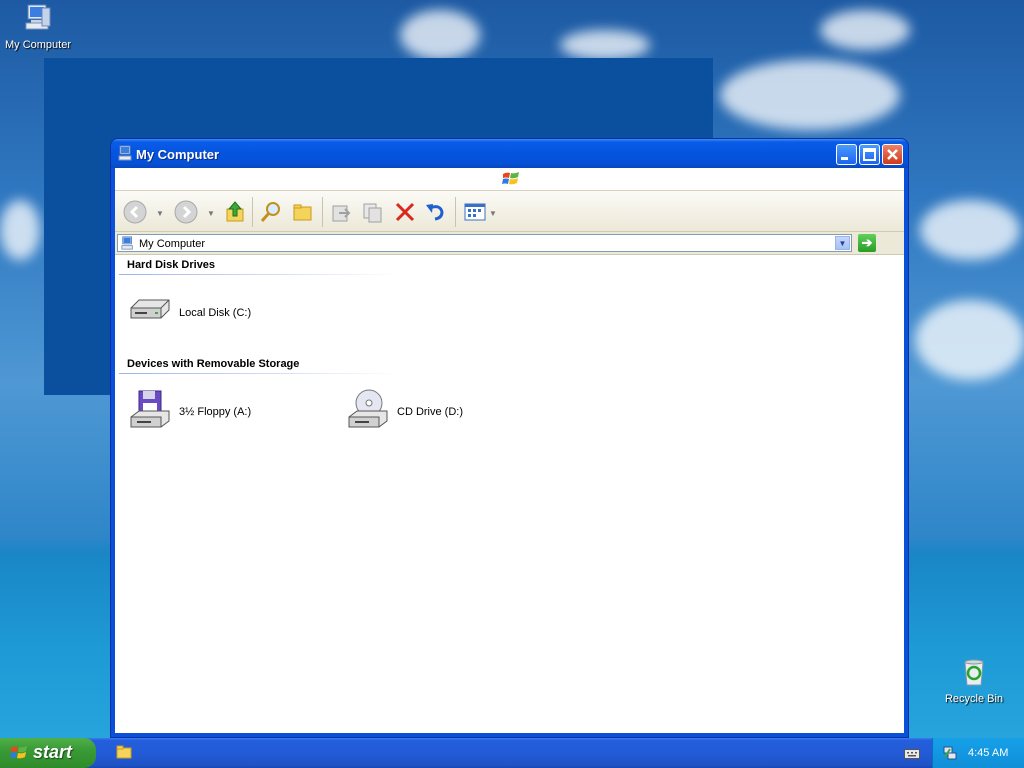 The height and width of the screenshot is (768, 1024). I want to click on chevron-down-icon: ▼, so click(842, 243).